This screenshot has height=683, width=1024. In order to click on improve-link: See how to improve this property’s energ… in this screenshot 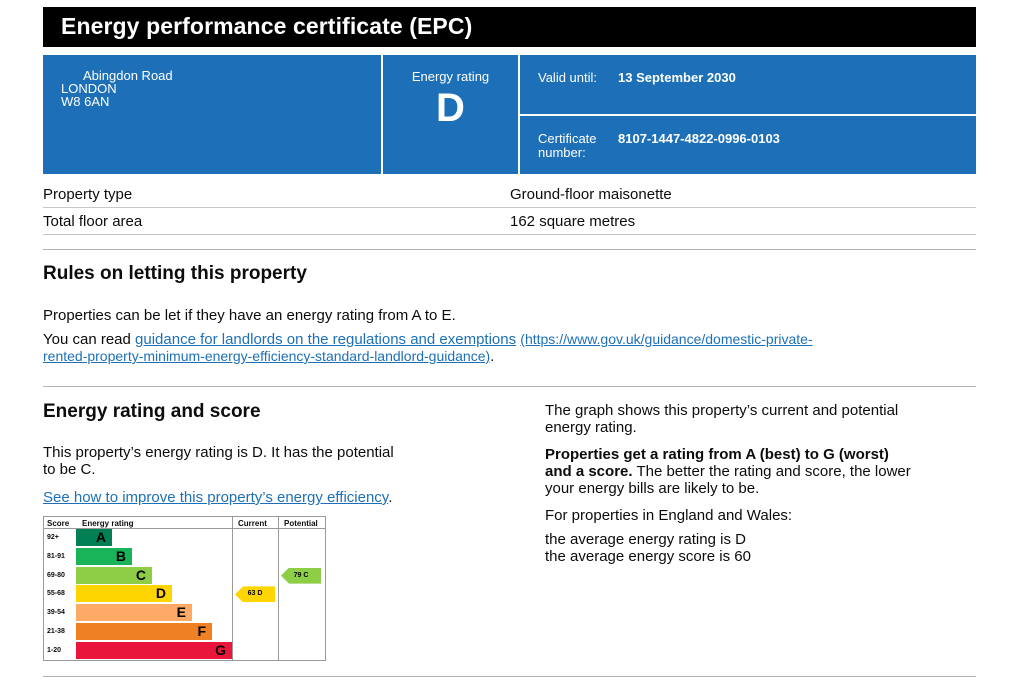, I will do `click(215, 497)`.